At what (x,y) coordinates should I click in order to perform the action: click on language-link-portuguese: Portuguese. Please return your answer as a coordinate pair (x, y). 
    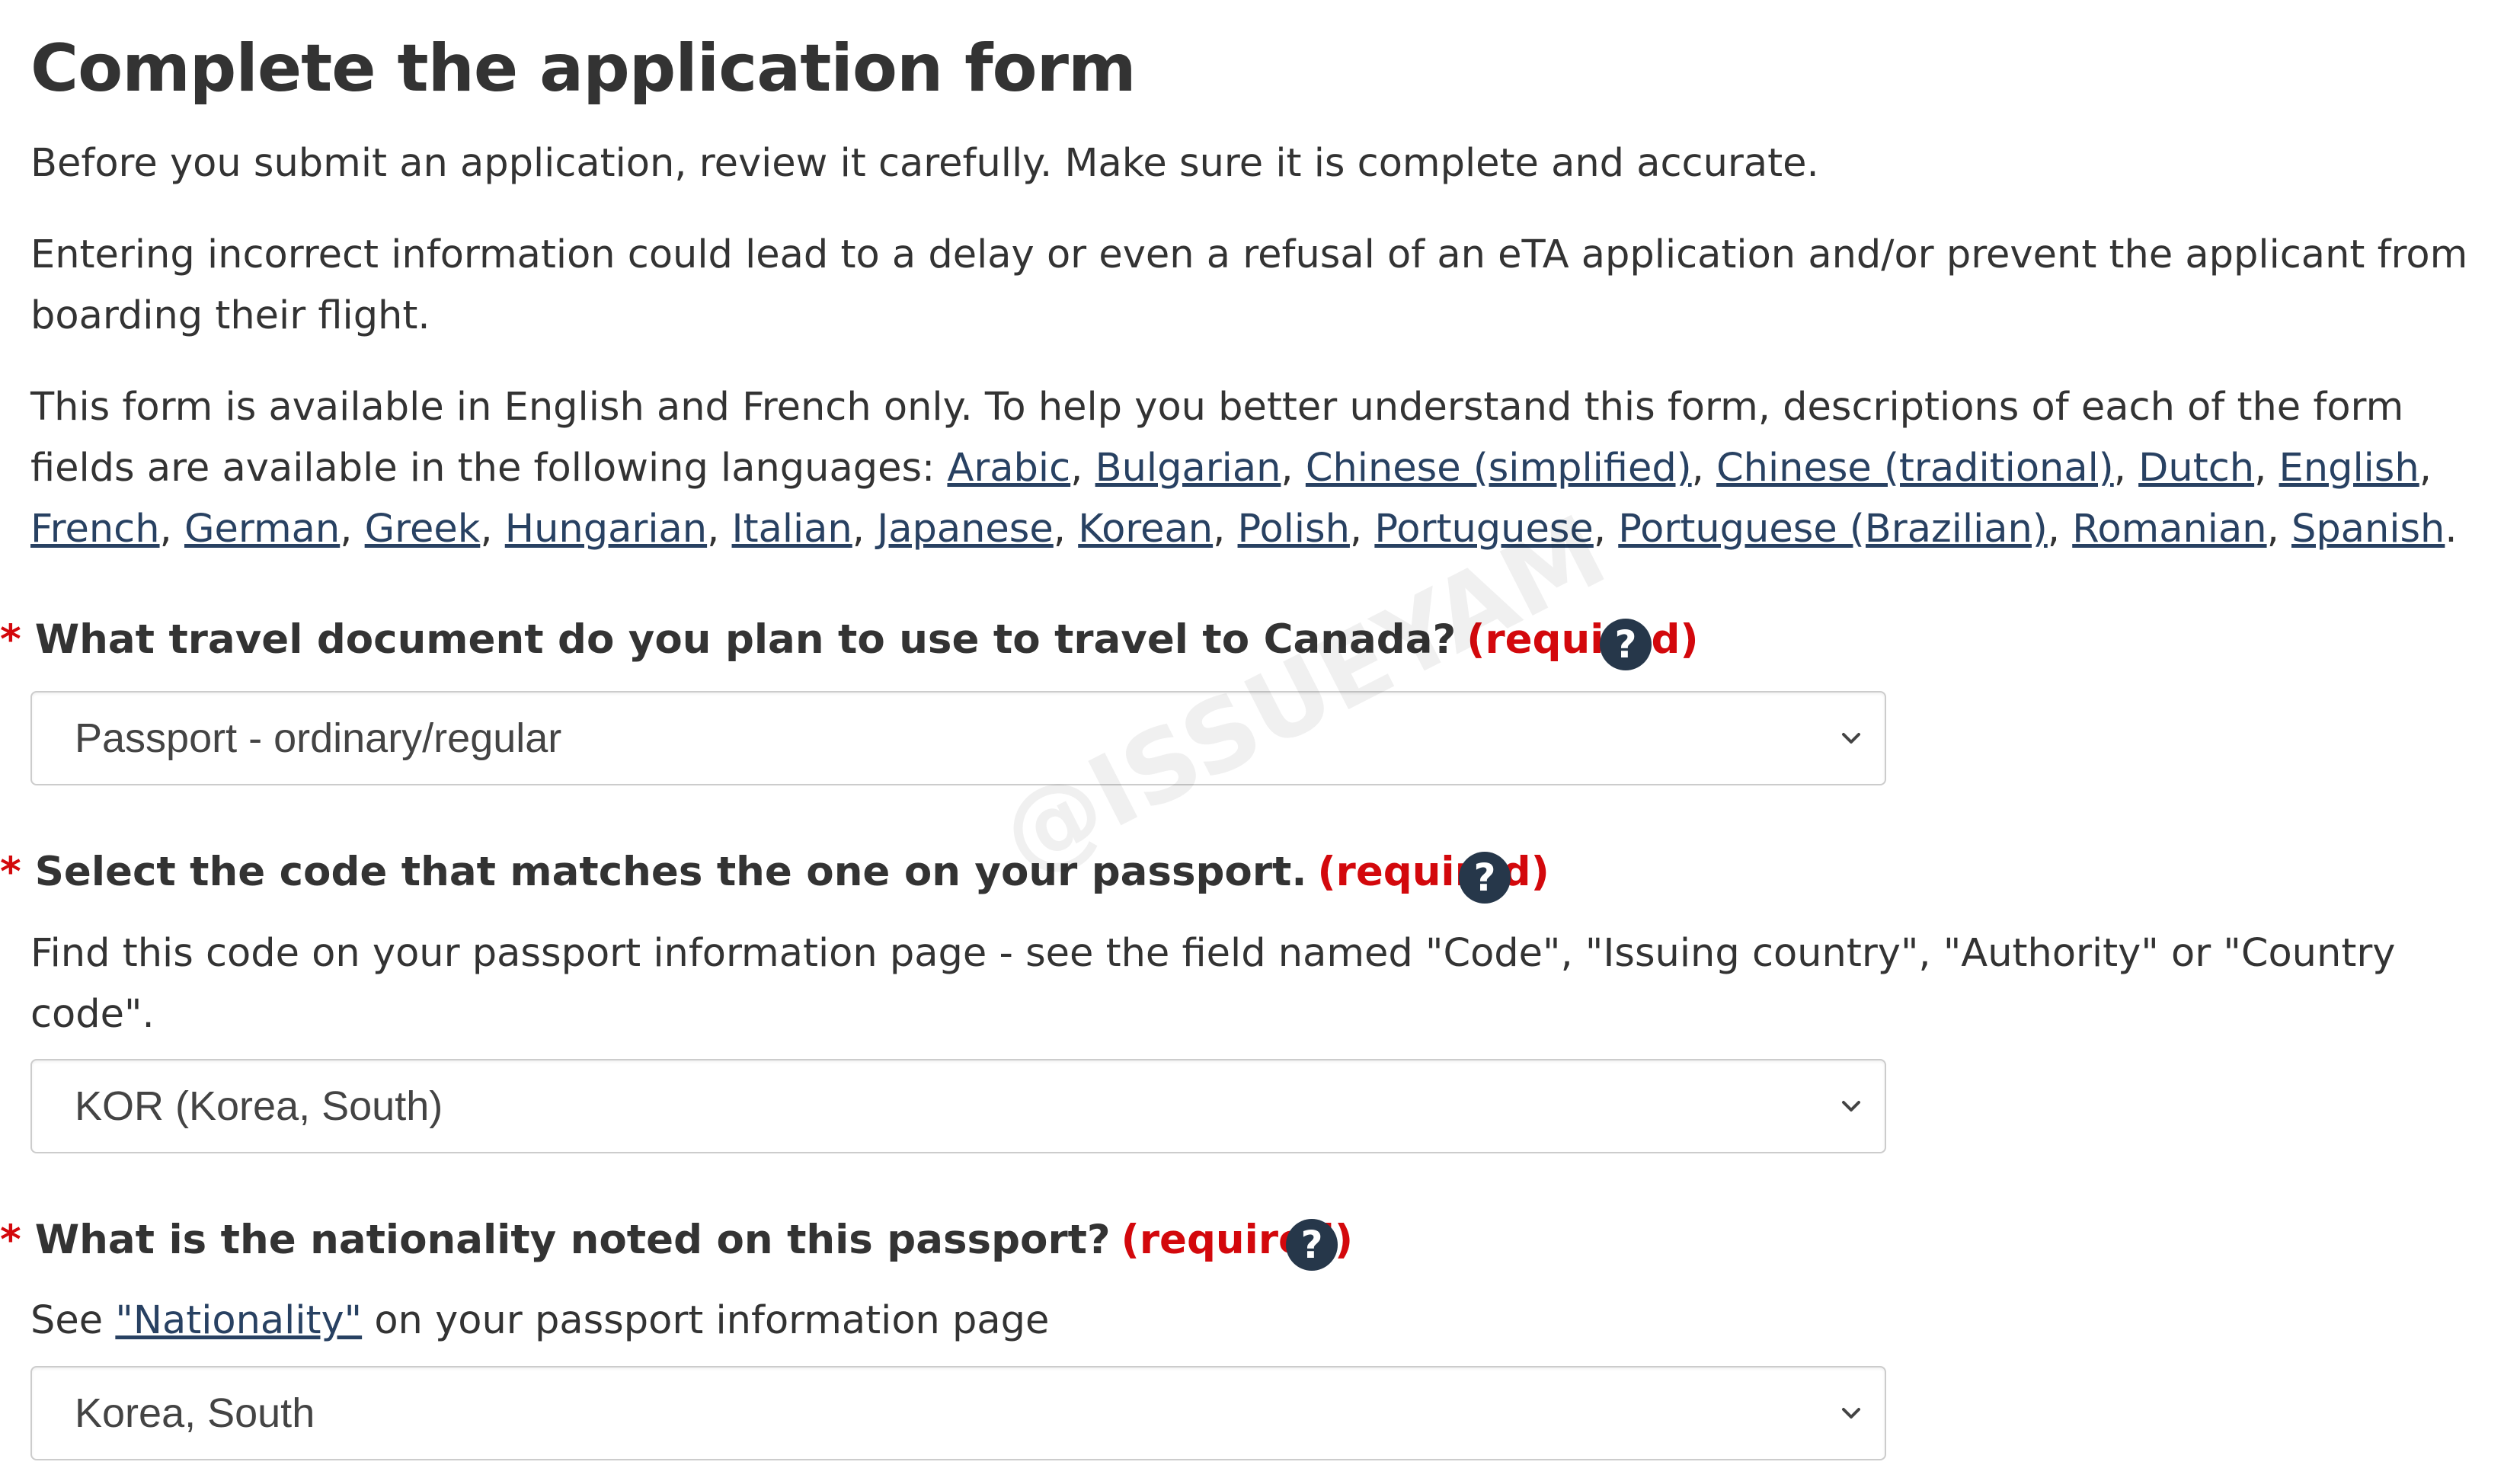
    Looking at the image, I should click on (1483, 530).